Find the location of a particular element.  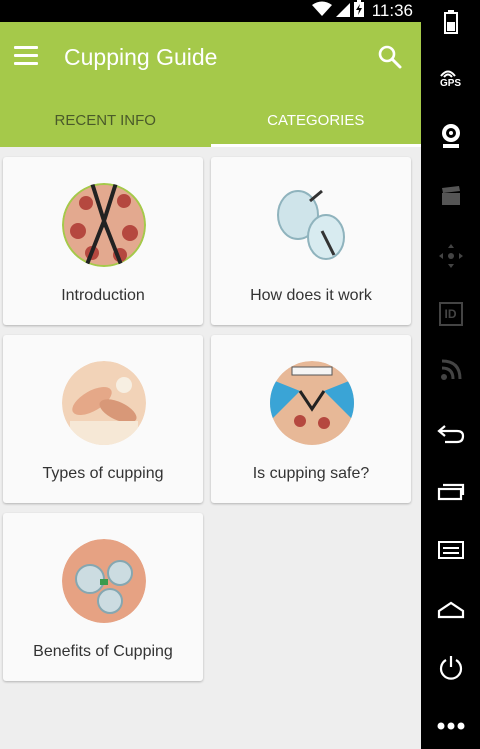

category-label: Introduction is located at coordinates (103, 295).